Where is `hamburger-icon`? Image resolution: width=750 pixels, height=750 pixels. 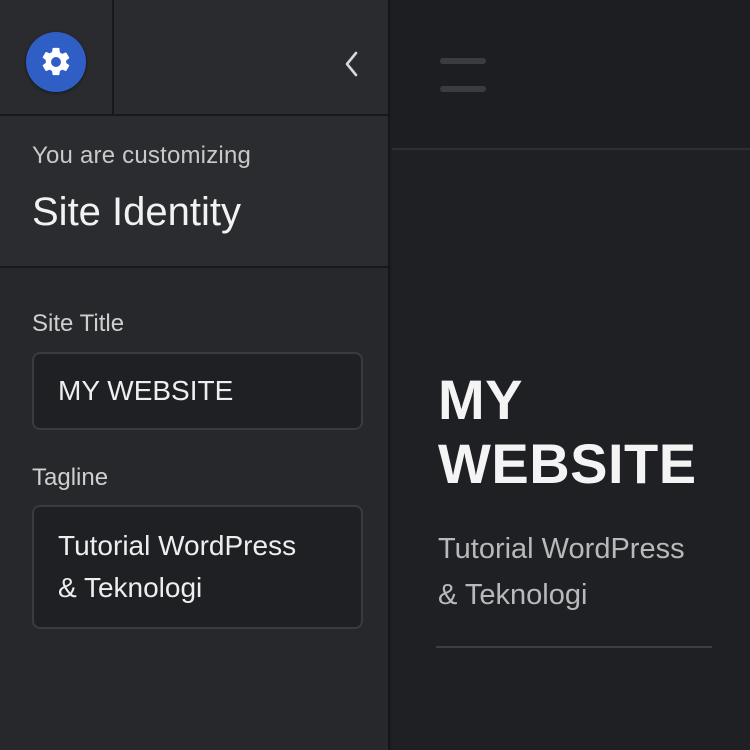
hamburger-icon is located at coordinates (463, 76).